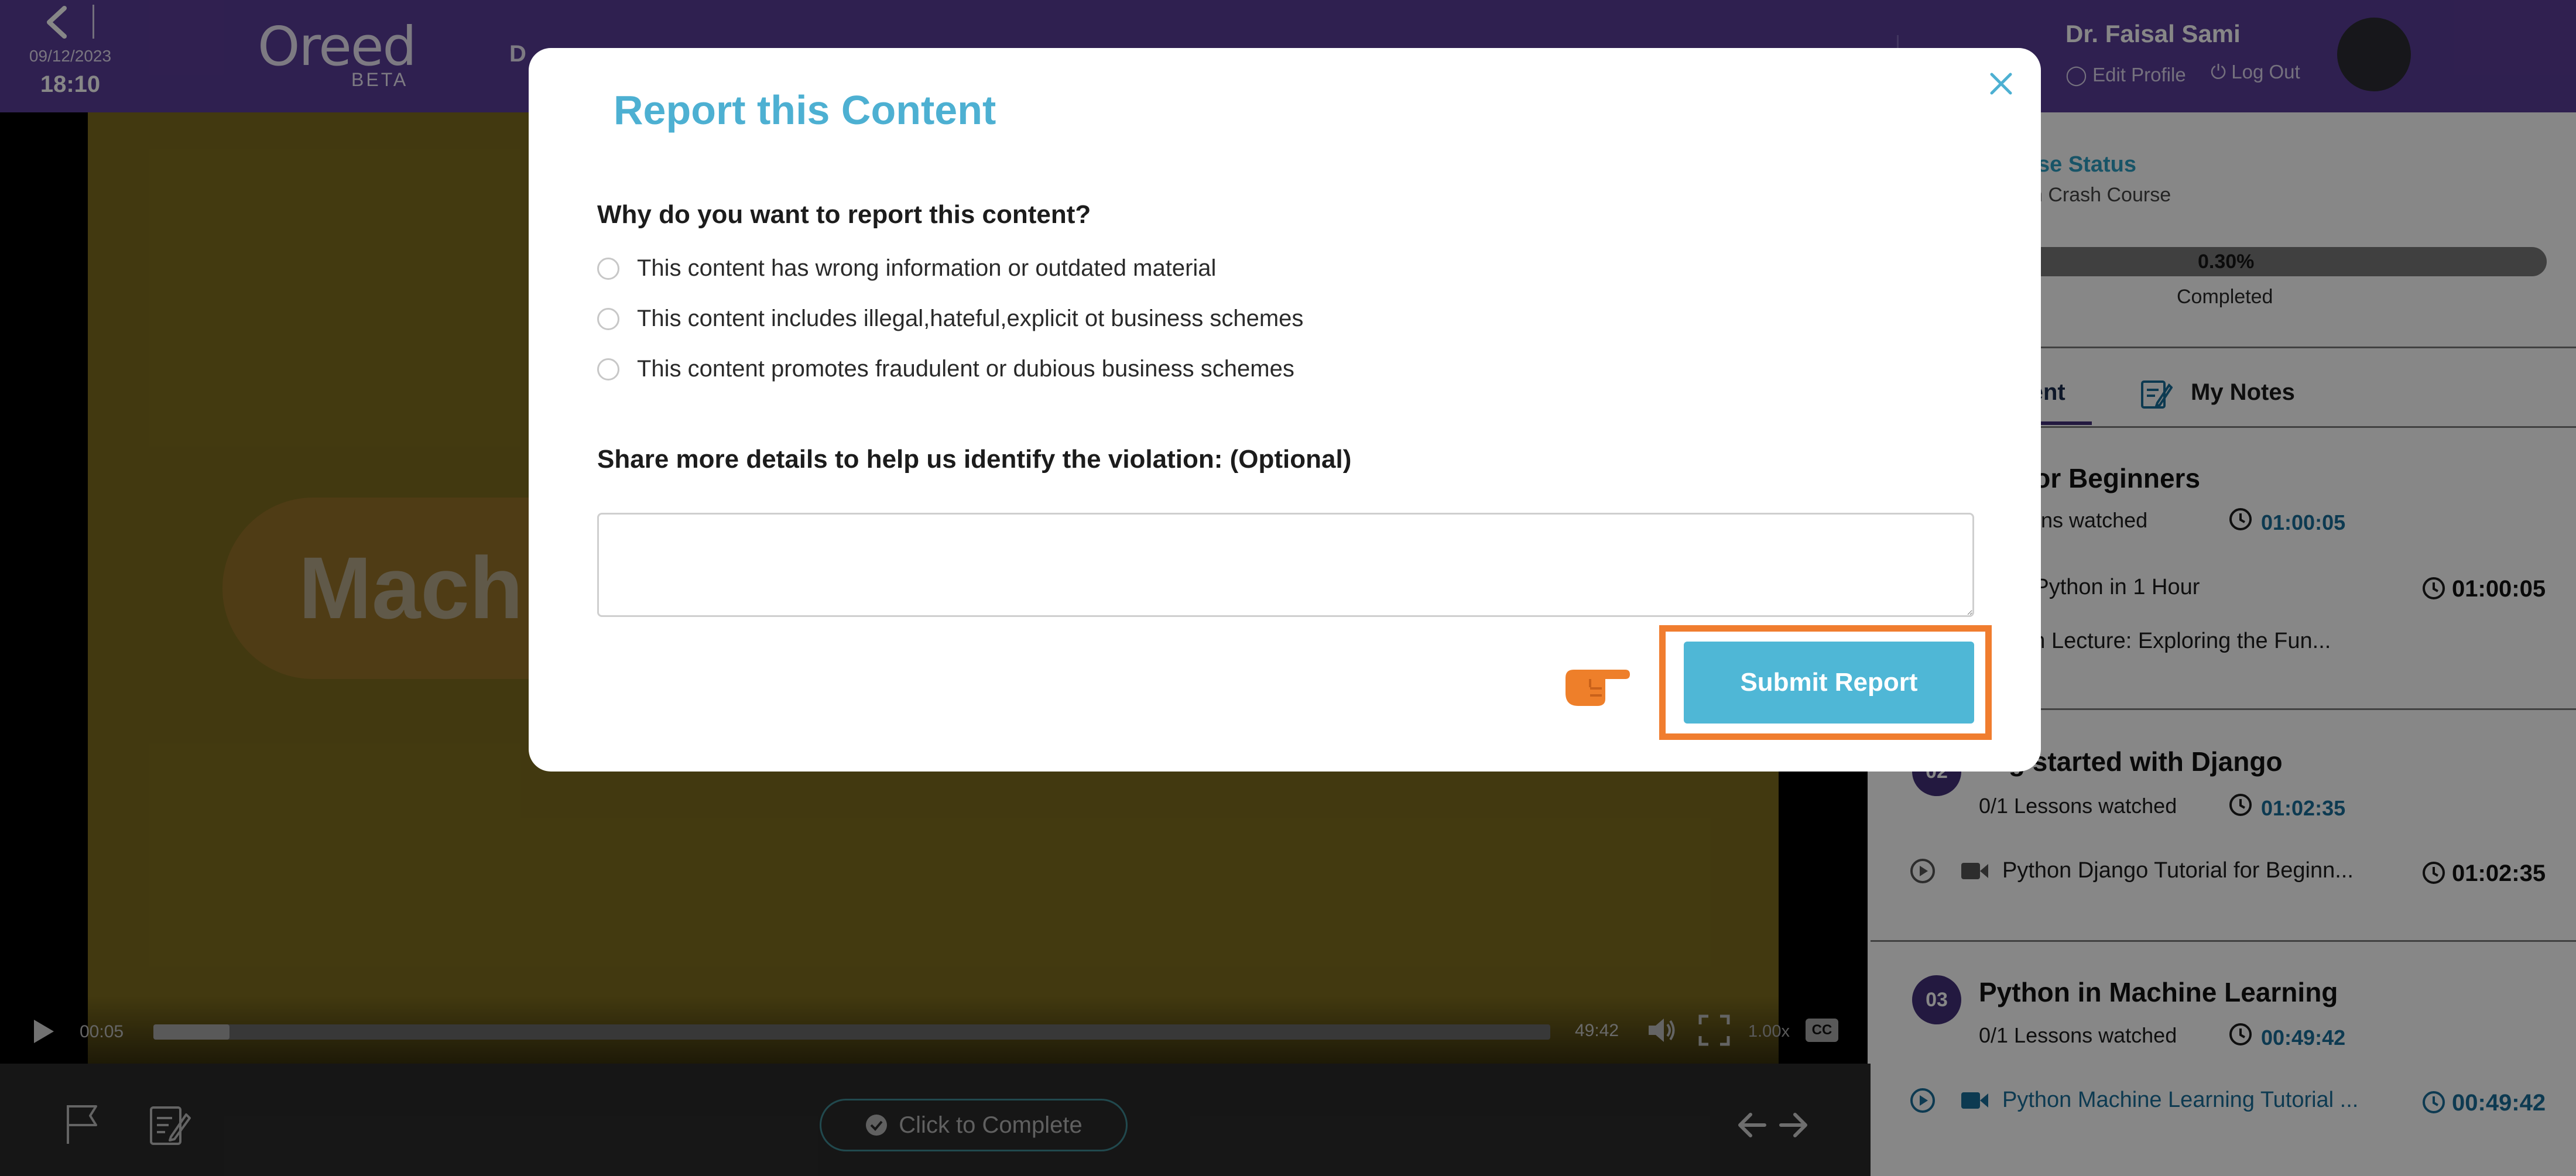 This screenshot has width=2576, height=1176. What do you see at coordinates (805, 110) in the screenshot?
I see `modal-title: Report this Content` at bounding box center [805, 110].